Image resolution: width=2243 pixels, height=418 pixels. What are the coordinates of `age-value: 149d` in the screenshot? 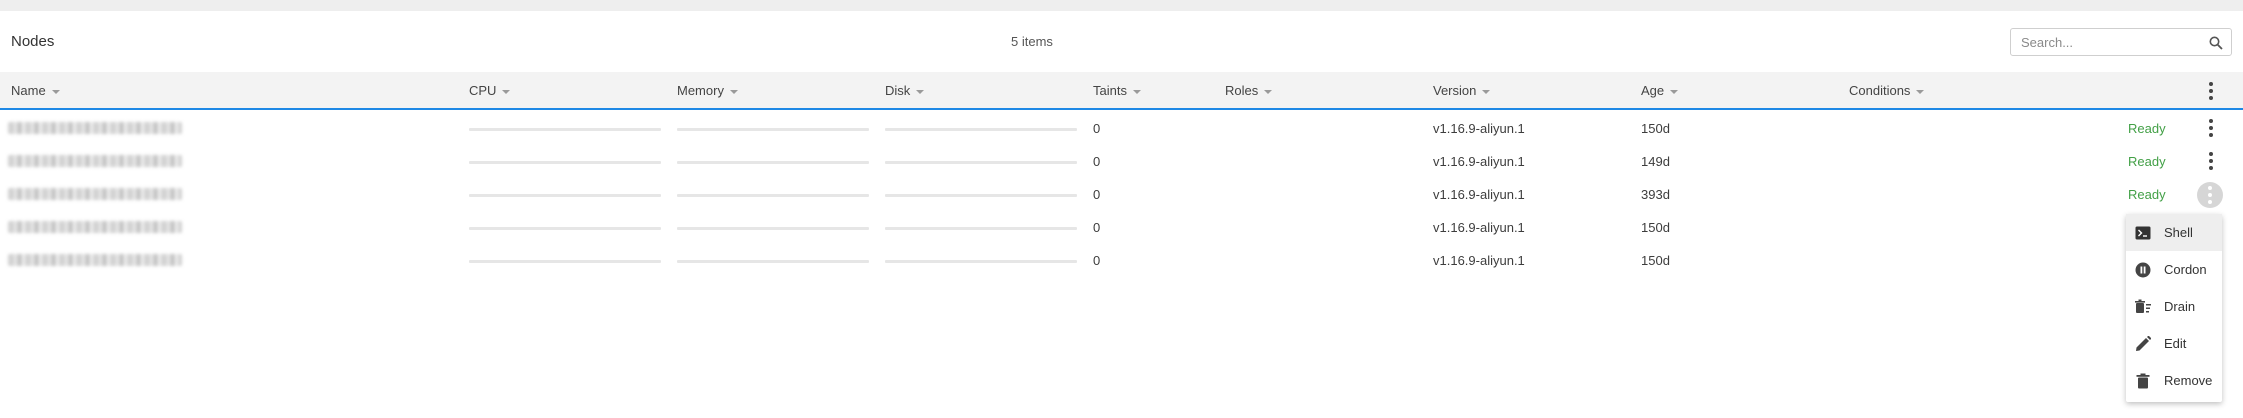 It's located at (1655, 161).